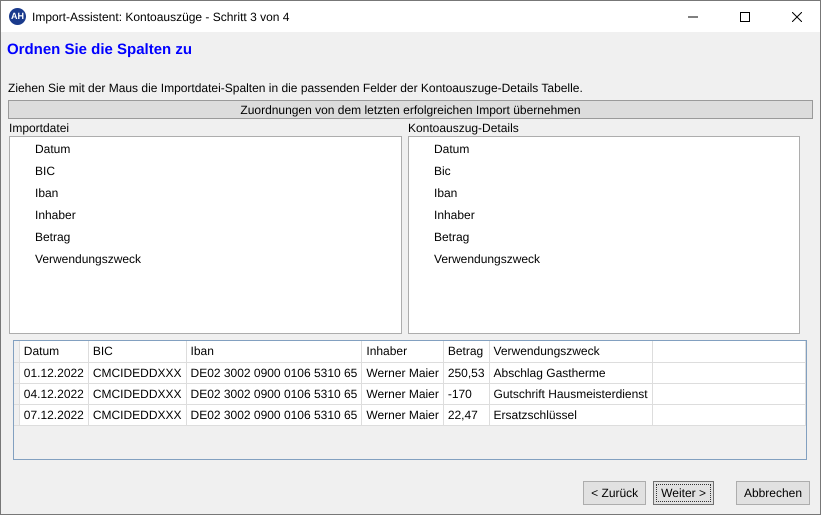  I want to click on table-cell: 04.12.2022, so click(53, 393).